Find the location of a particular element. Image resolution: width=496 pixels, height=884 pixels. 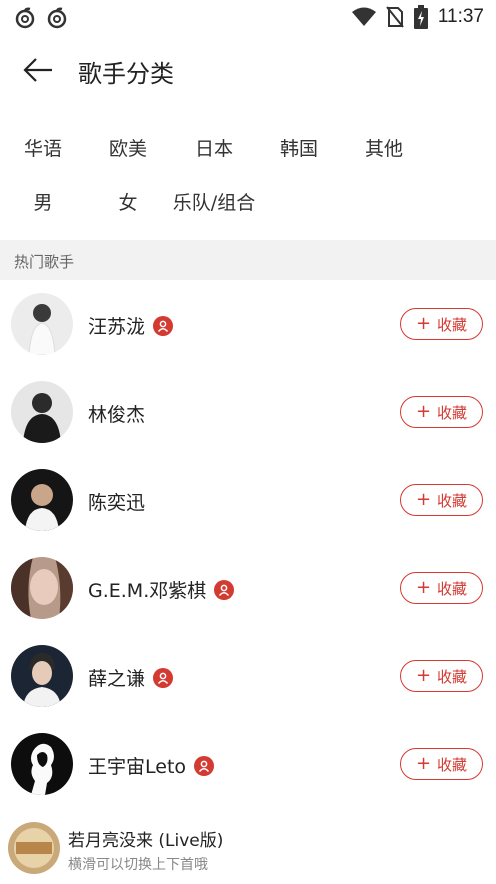

back-button is located at coordinates (38, 70).